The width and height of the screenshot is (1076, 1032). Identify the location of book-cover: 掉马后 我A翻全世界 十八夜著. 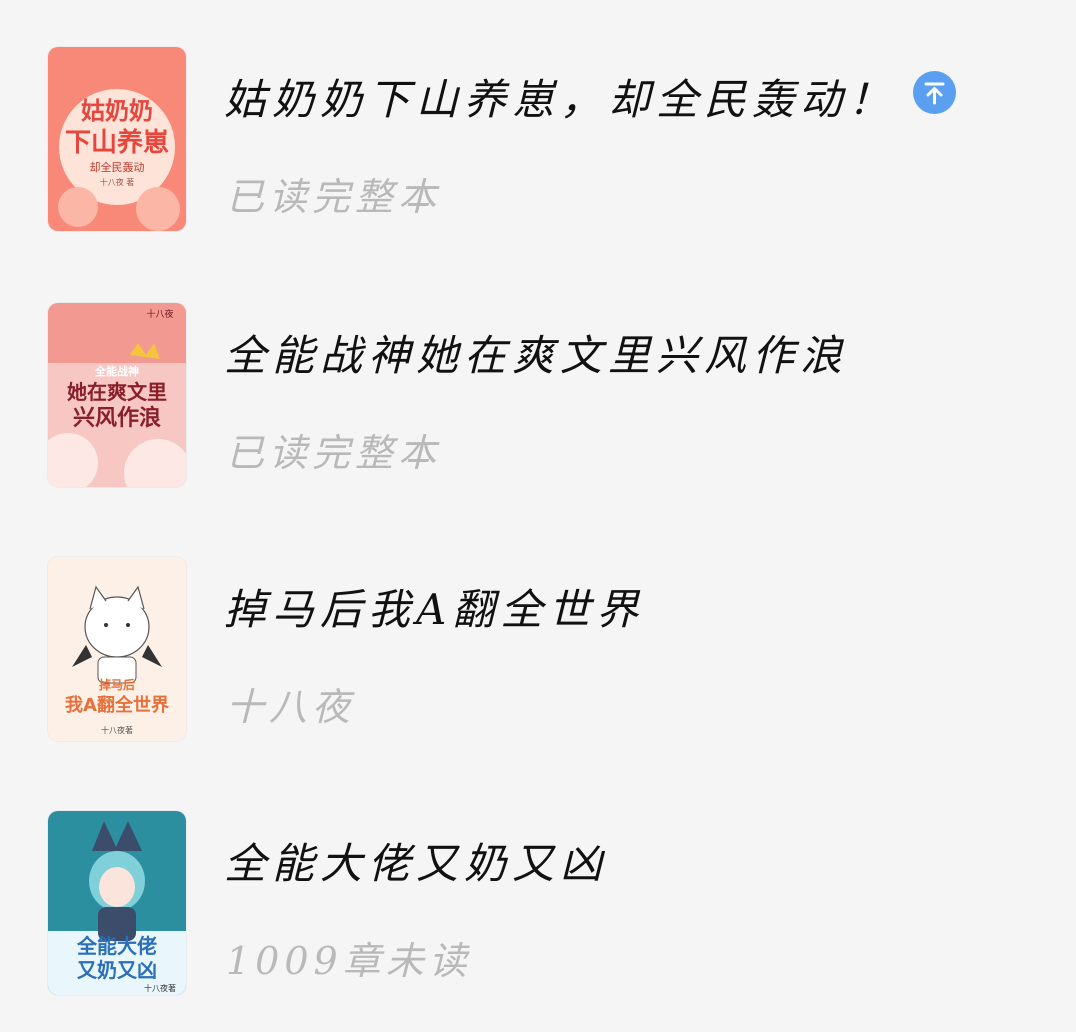
(117, 649).